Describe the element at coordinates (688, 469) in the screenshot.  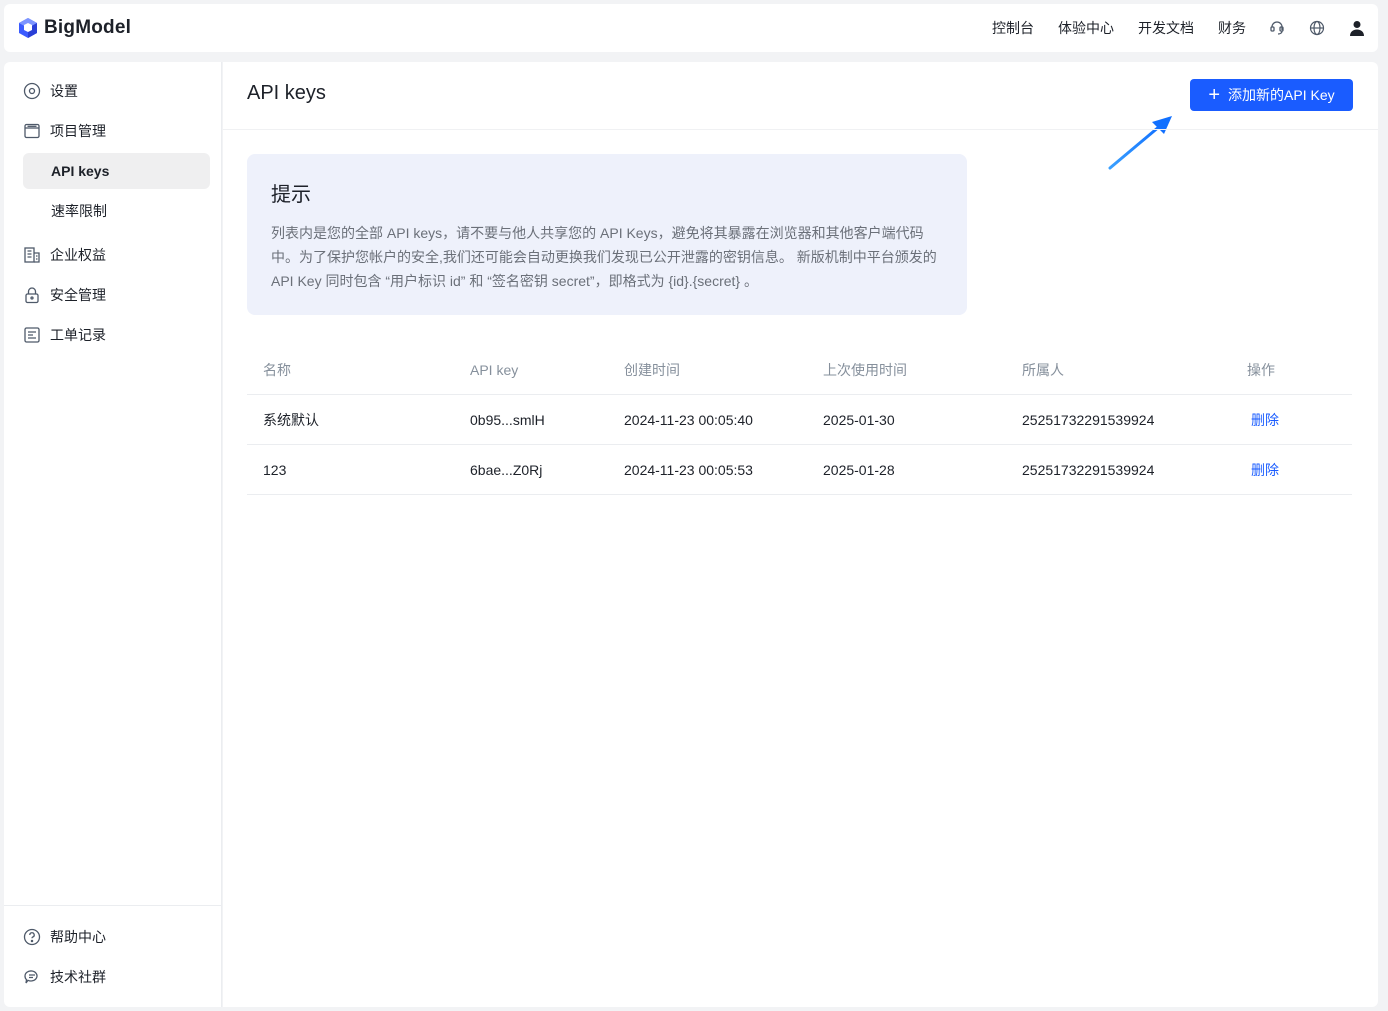
I see `cell-created: 2024-11-23 00:05:53` at that location.